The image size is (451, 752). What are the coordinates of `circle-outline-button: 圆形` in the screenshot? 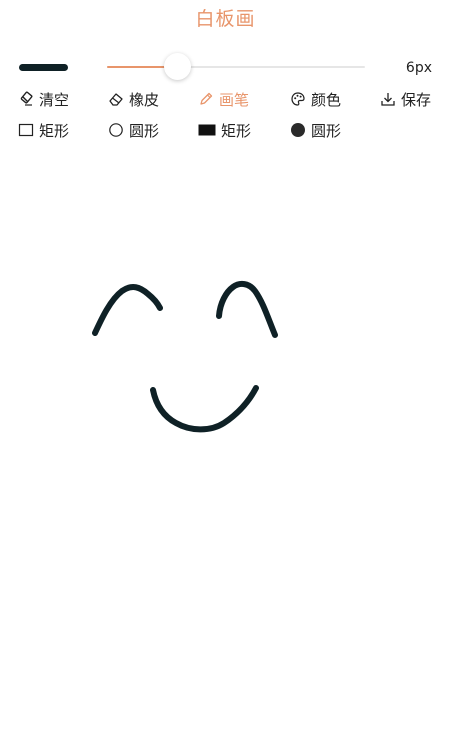 It's located at (133, 130).